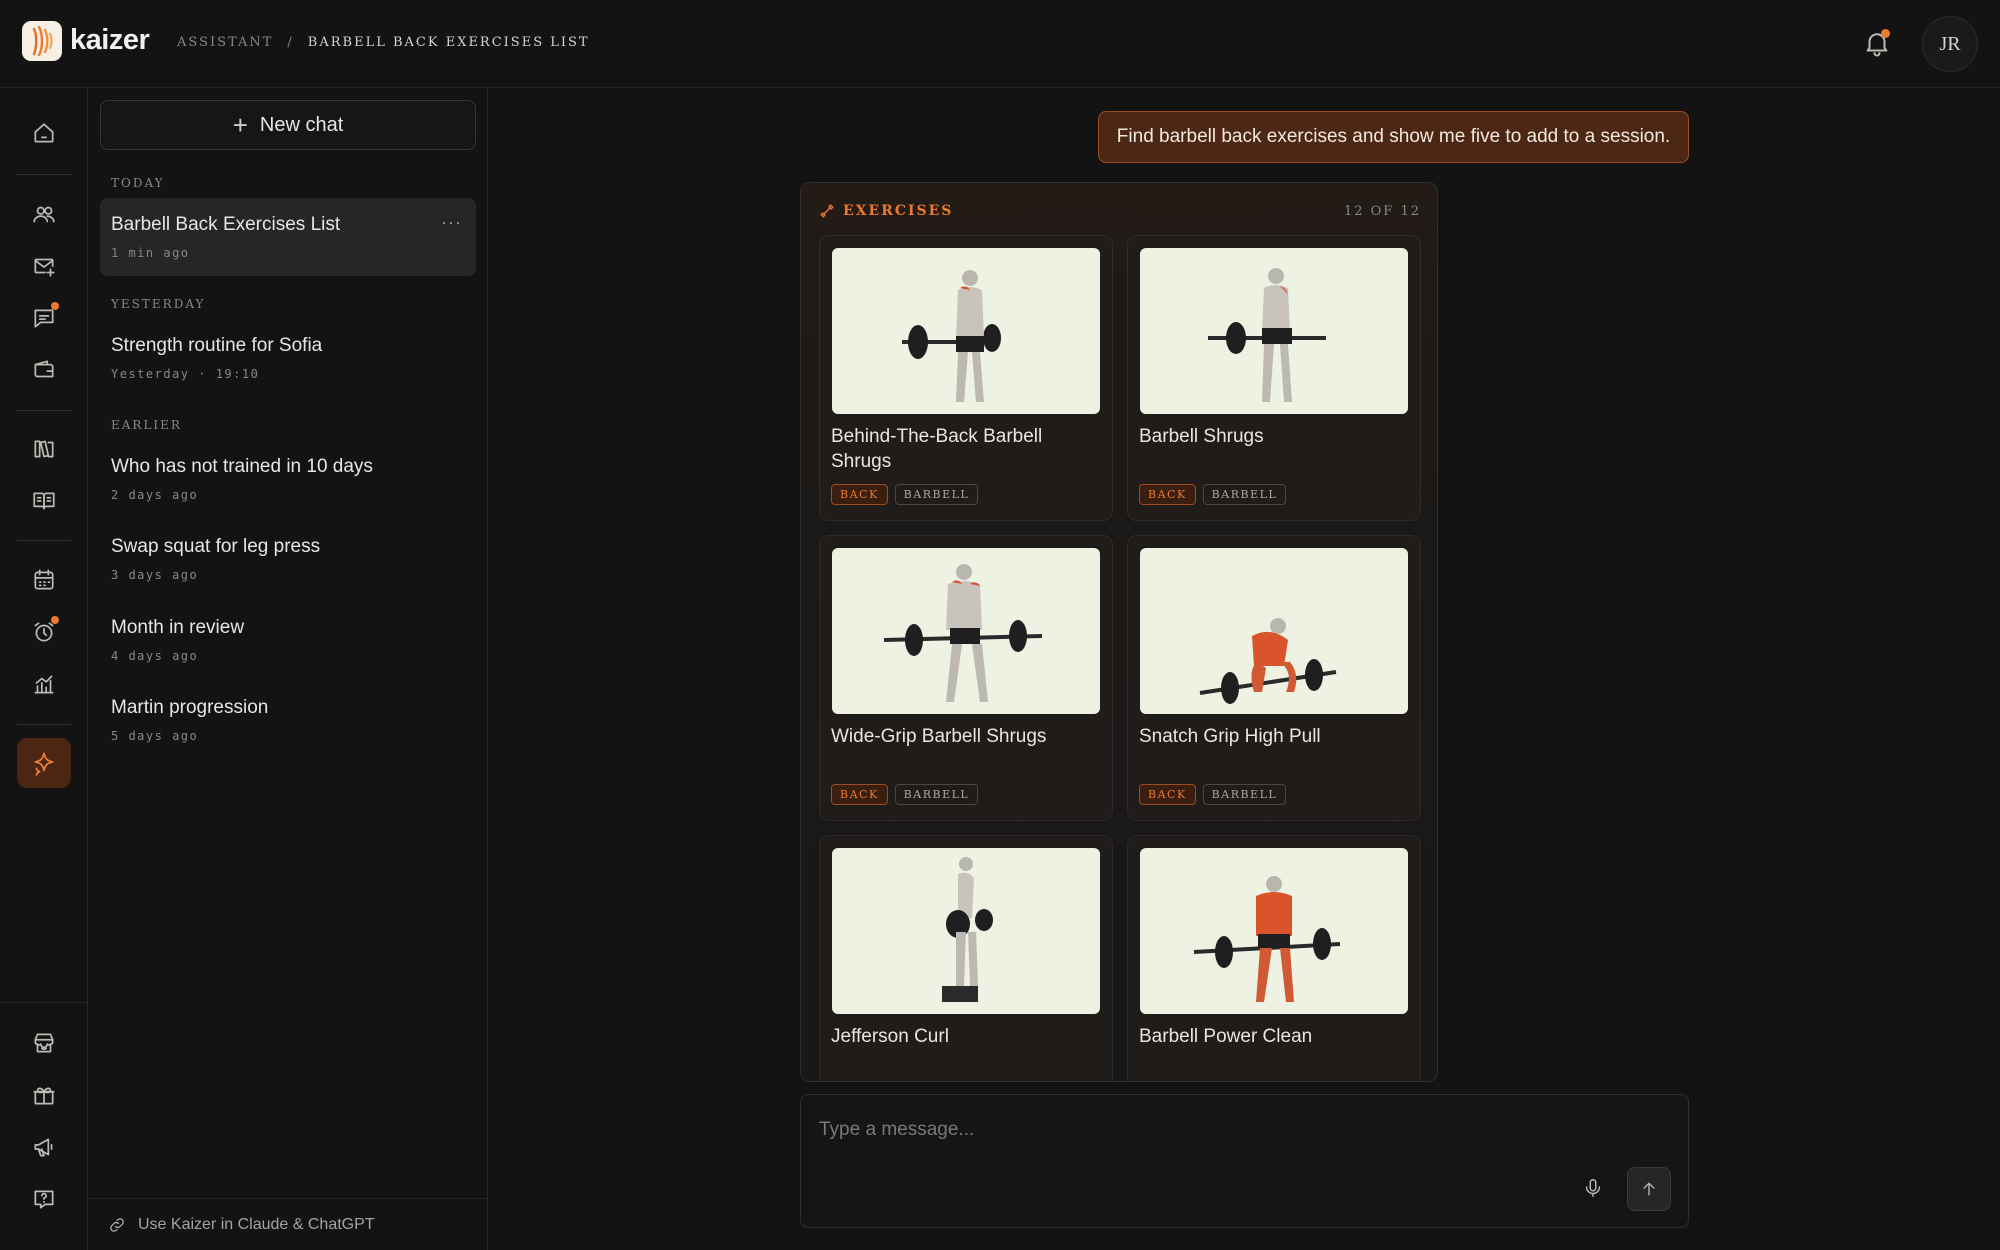  I want to click on nav-reminders, so click(44, 632).